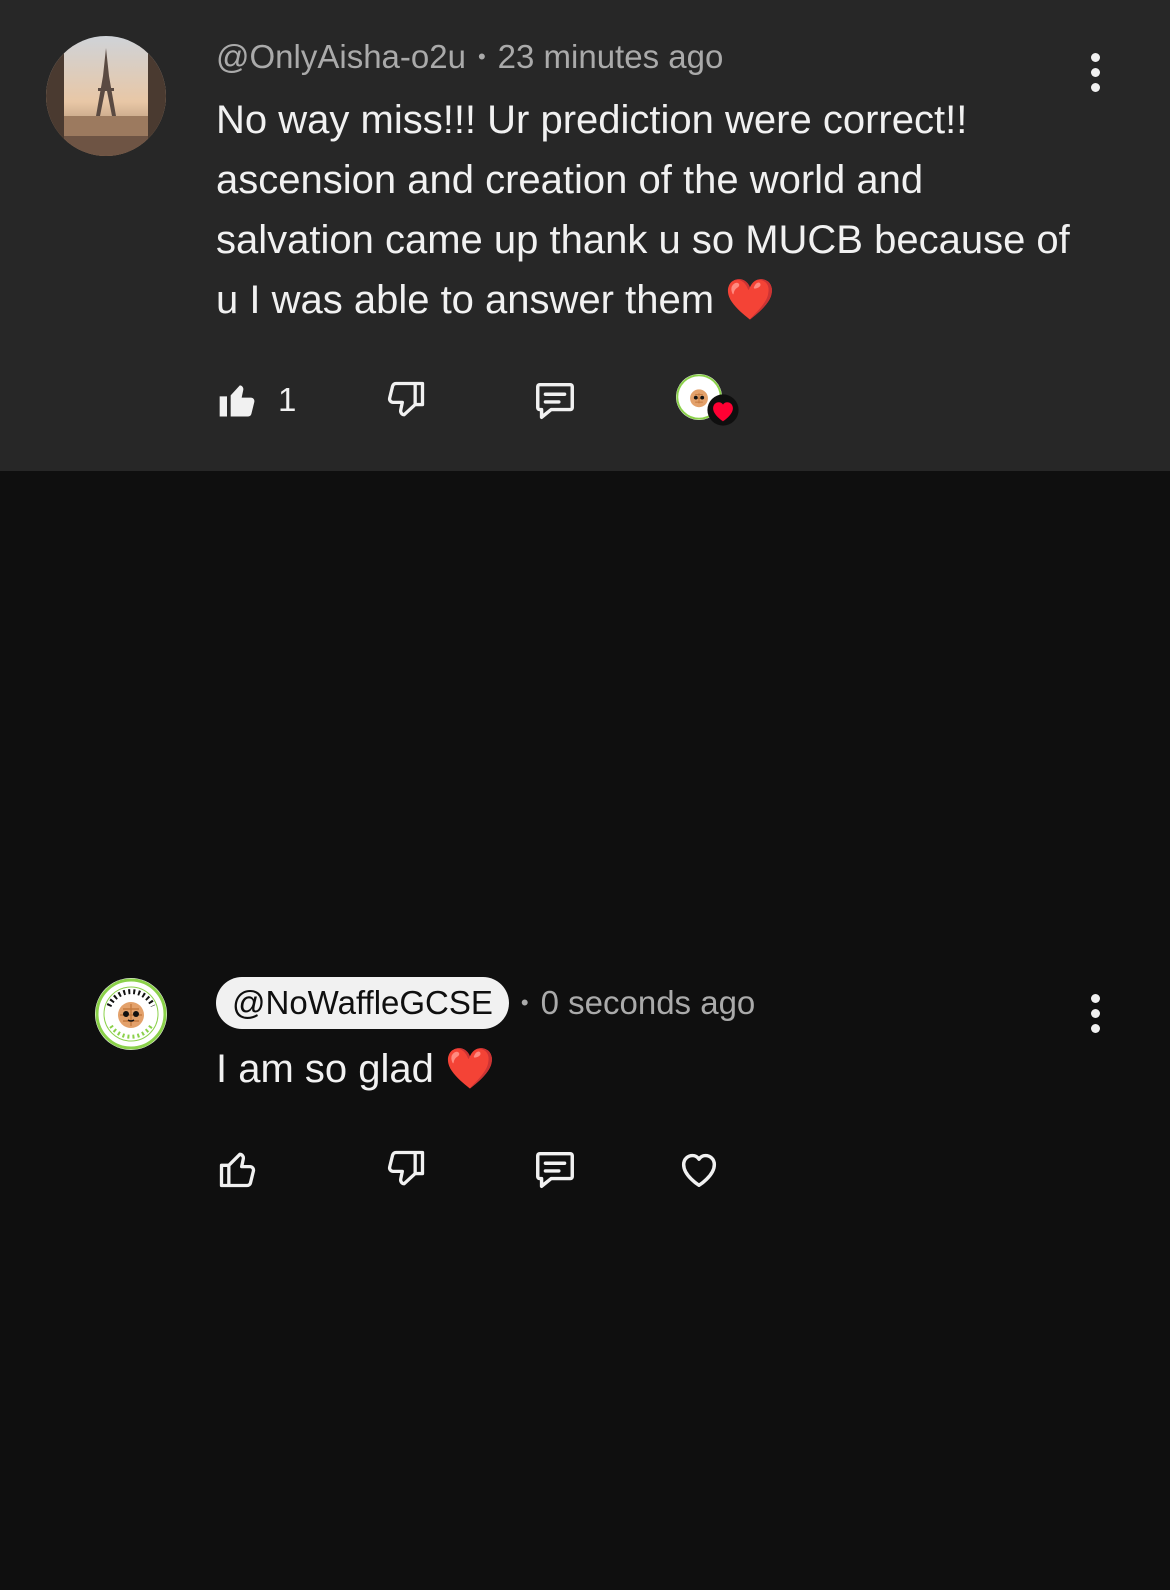  I want to click on comment-author-handle: @OnlyAisha-o2u, so click(341, 57).